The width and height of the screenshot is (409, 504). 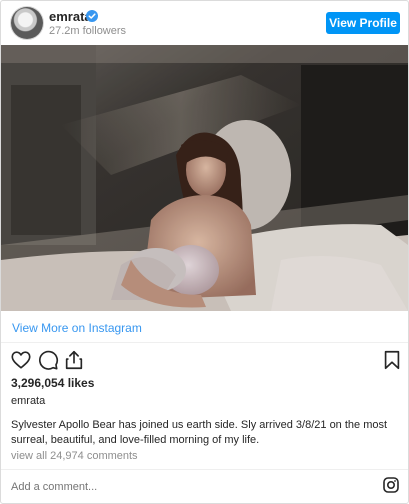 I want to click on add-comment-input, so click(x=191, y=487).